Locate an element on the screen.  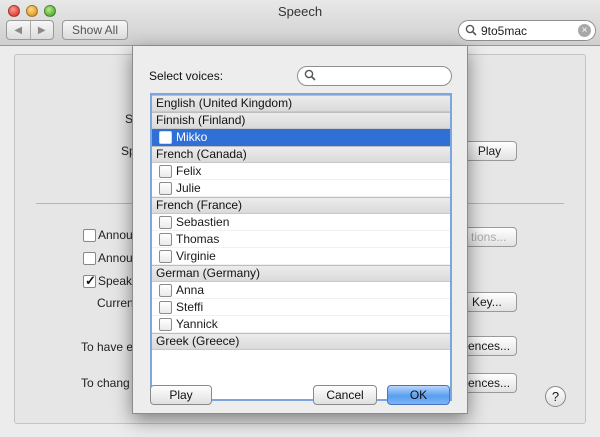
voice-name: Thomas is located at coordinates (198, 239).